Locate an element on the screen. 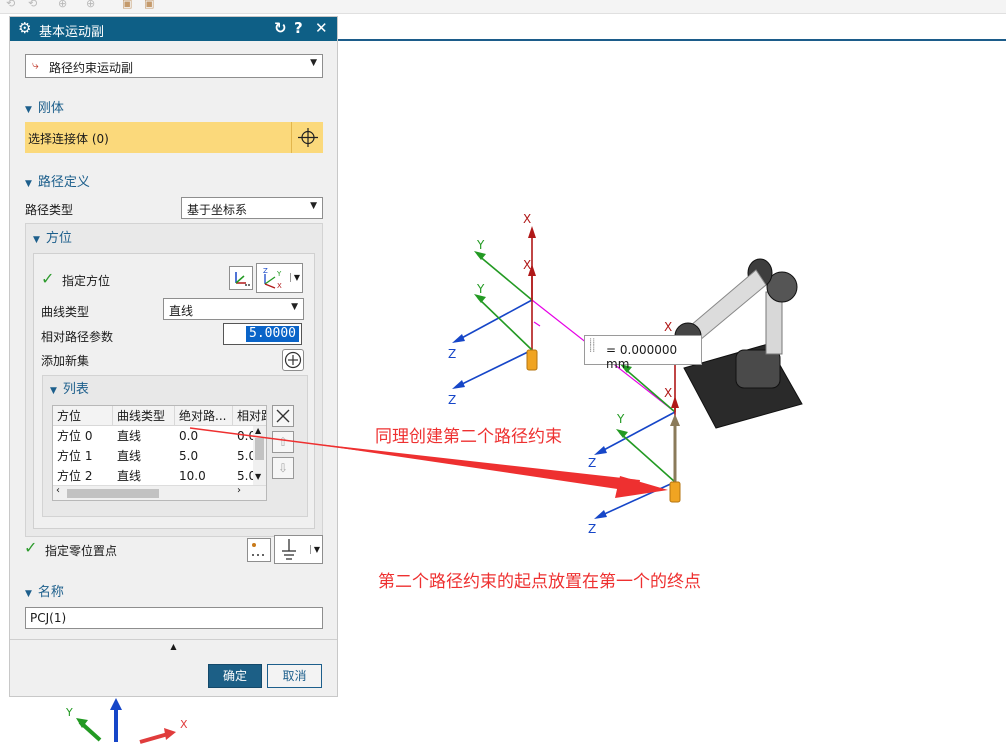 Image resolution: width=1006 pixels, height=744 pixels. dimension-tooltip: ⁞⁞ ⁞⁞ = 0.000000 mm is located at coordinates (643, 353).